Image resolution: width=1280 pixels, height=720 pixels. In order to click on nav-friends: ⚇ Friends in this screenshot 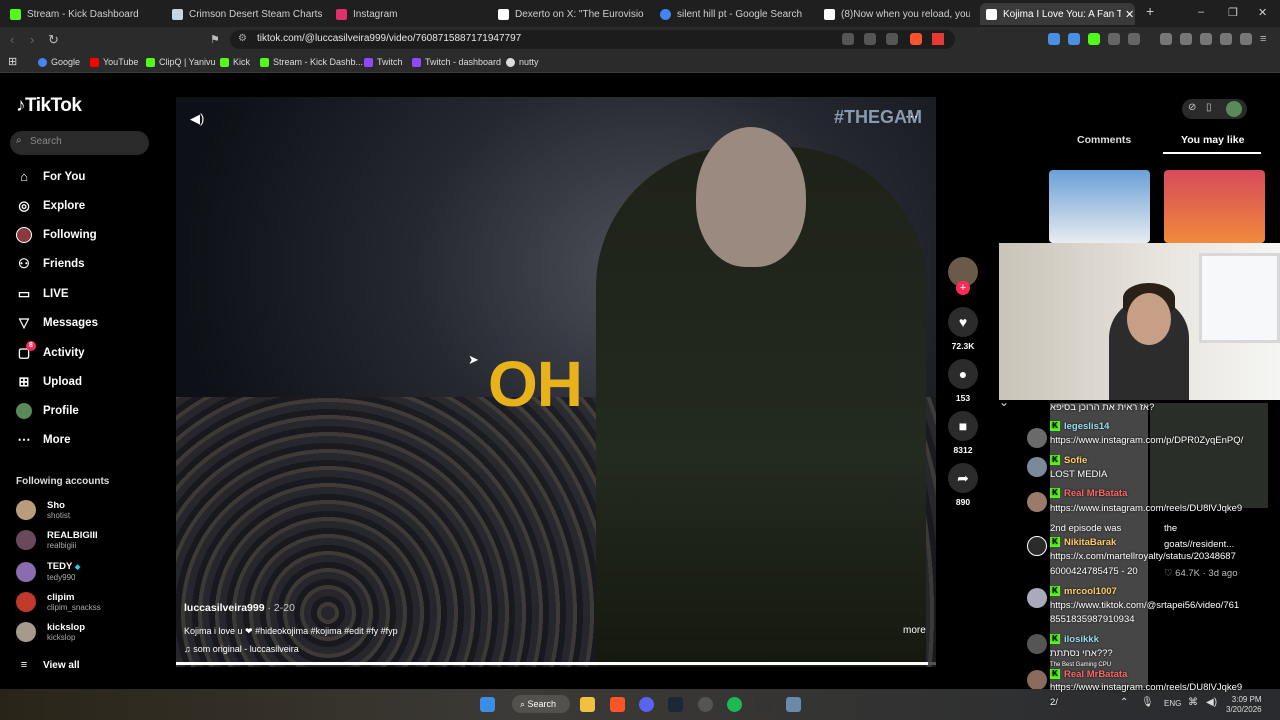, I will do `click(50, 264)`.